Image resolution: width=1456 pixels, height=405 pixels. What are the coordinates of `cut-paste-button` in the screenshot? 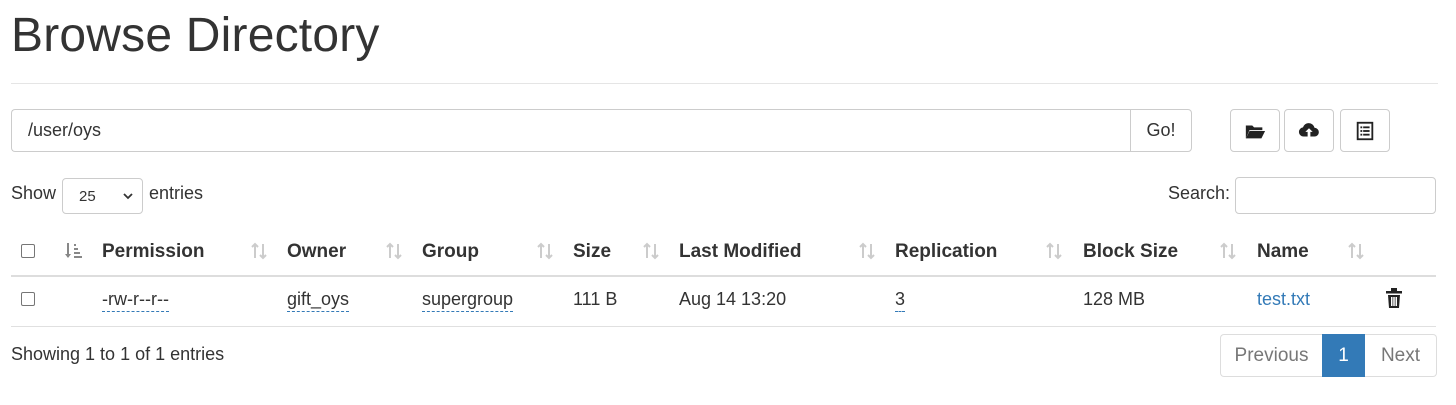 It's located at (1365, 130).